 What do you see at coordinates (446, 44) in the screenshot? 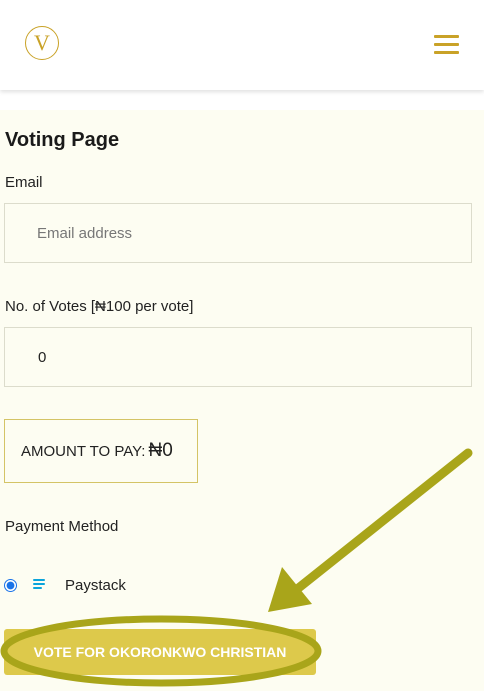
I see `hamburger-menu-icon` at bounding box center [446, 44].